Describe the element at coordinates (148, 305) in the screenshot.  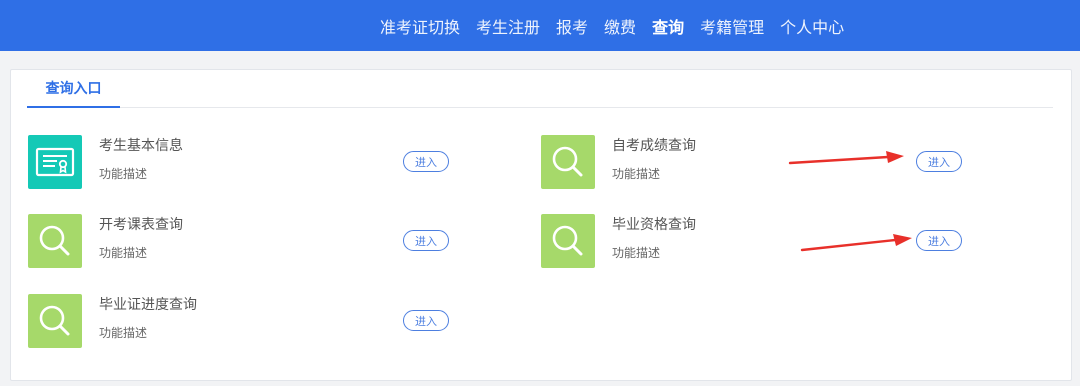
I see `card-title: 毕业证进度查询` at that location.